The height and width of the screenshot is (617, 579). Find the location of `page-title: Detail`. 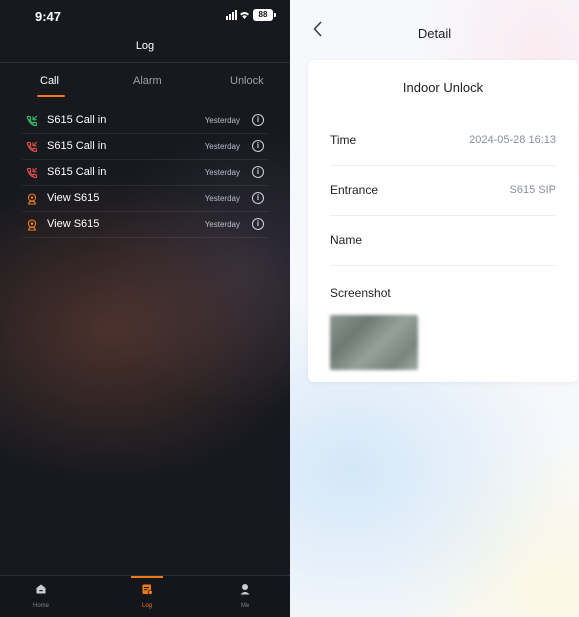

page-title: Detail is located at coordinates (434, 33).